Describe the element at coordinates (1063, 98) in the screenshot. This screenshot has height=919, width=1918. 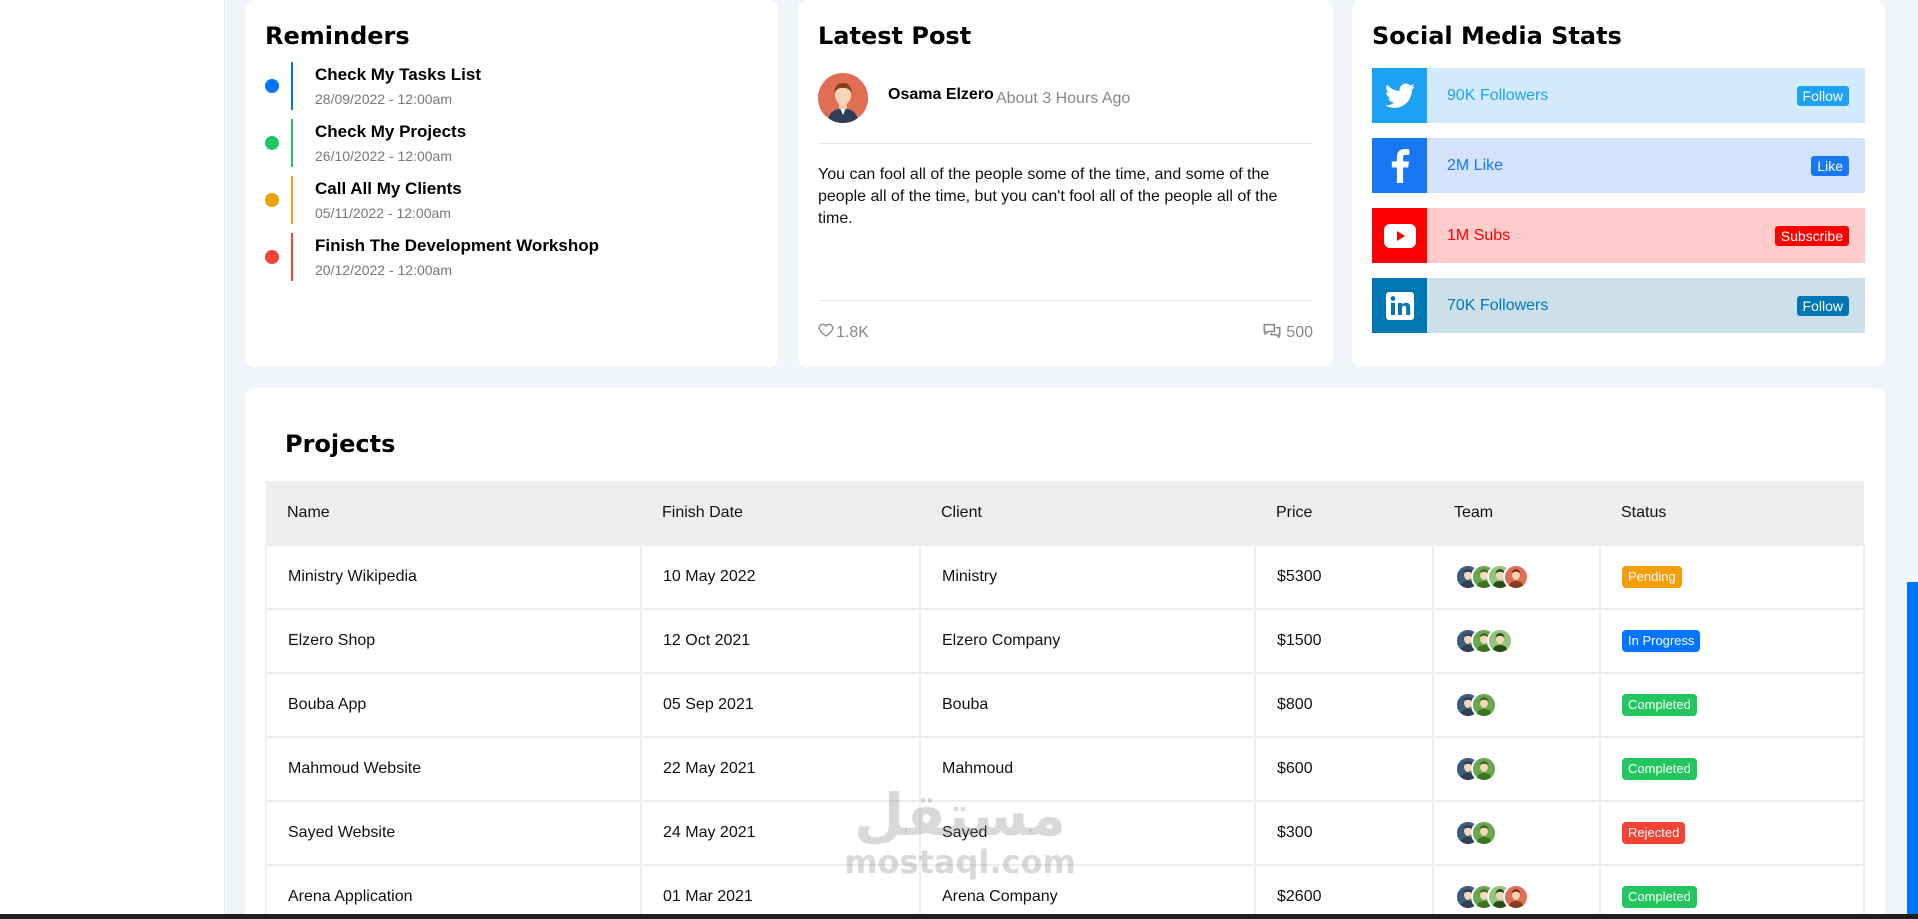
I see `post-timestamp: About 3 Hours Ago` at that location.